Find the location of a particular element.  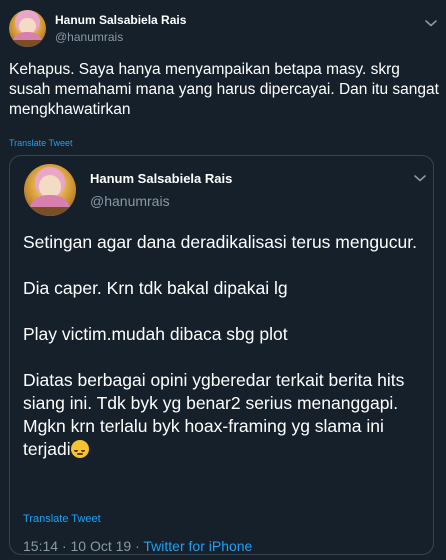

tweet-date: 10 Oct 19 is located at coordinates (101, 546).